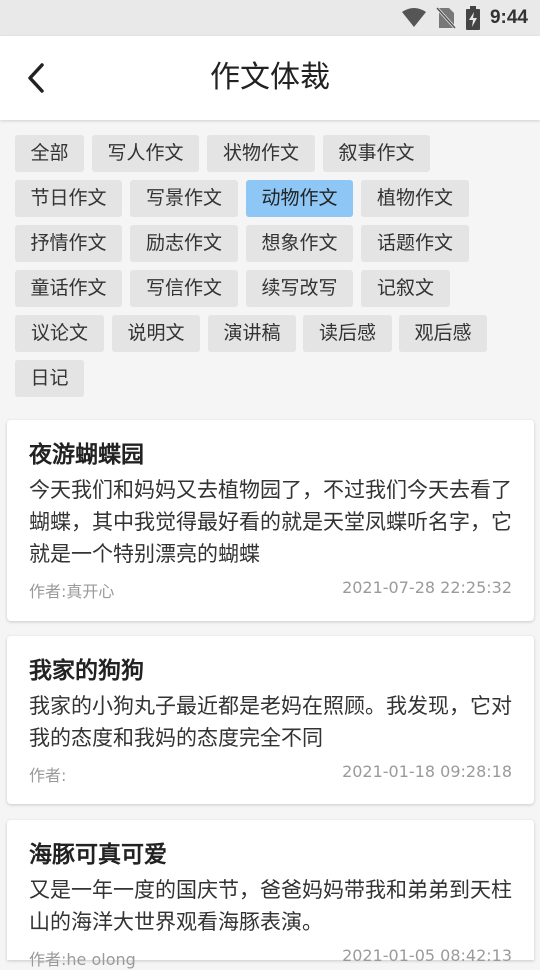  I want to click on chevron-left-icon, so click(36, 78).